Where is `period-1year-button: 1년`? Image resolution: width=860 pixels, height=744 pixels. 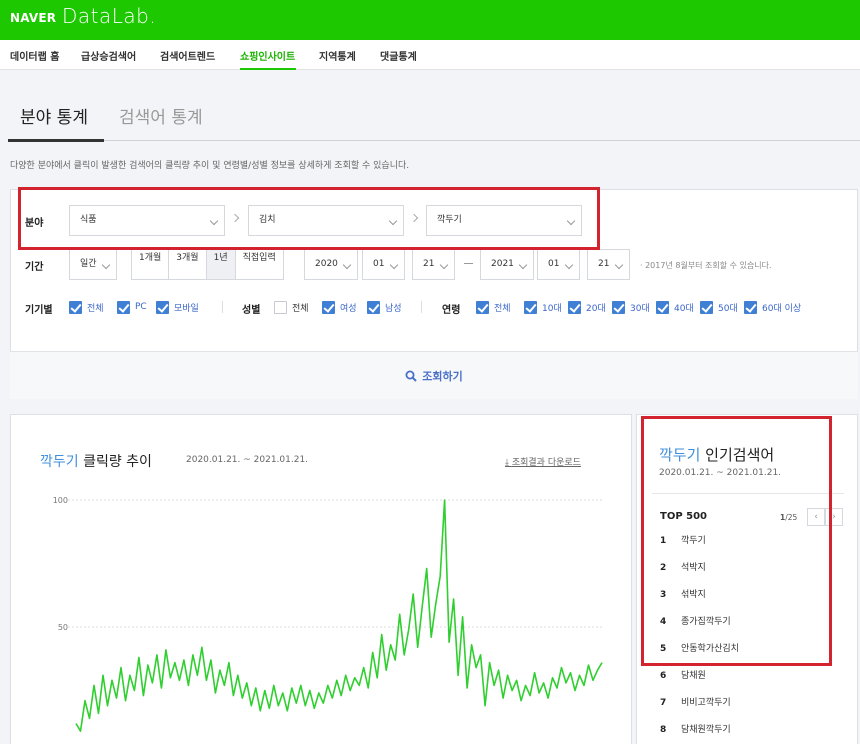 period-1year-button: 1년 is located at coordinates (221, 264).